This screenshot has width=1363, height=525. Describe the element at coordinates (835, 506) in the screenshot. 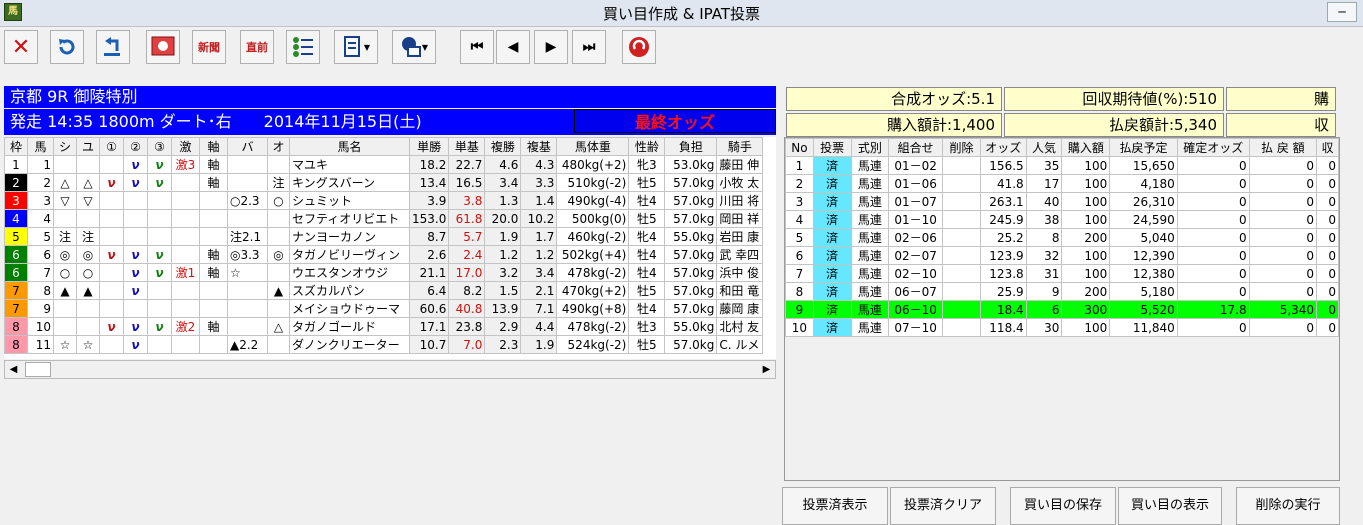

I see `show-voted-button: 投票済表示` at that location.